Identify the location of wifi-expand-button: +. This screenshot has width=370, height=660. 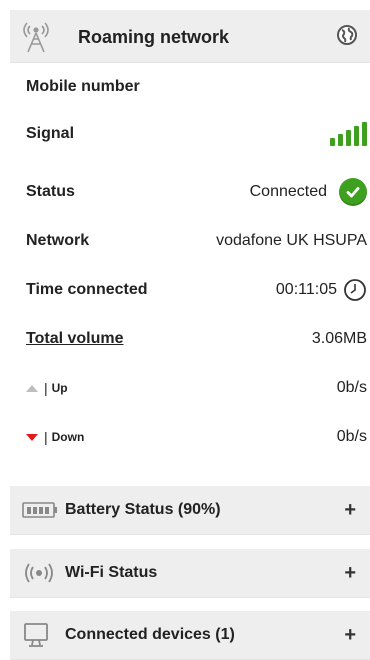
(350, 573).